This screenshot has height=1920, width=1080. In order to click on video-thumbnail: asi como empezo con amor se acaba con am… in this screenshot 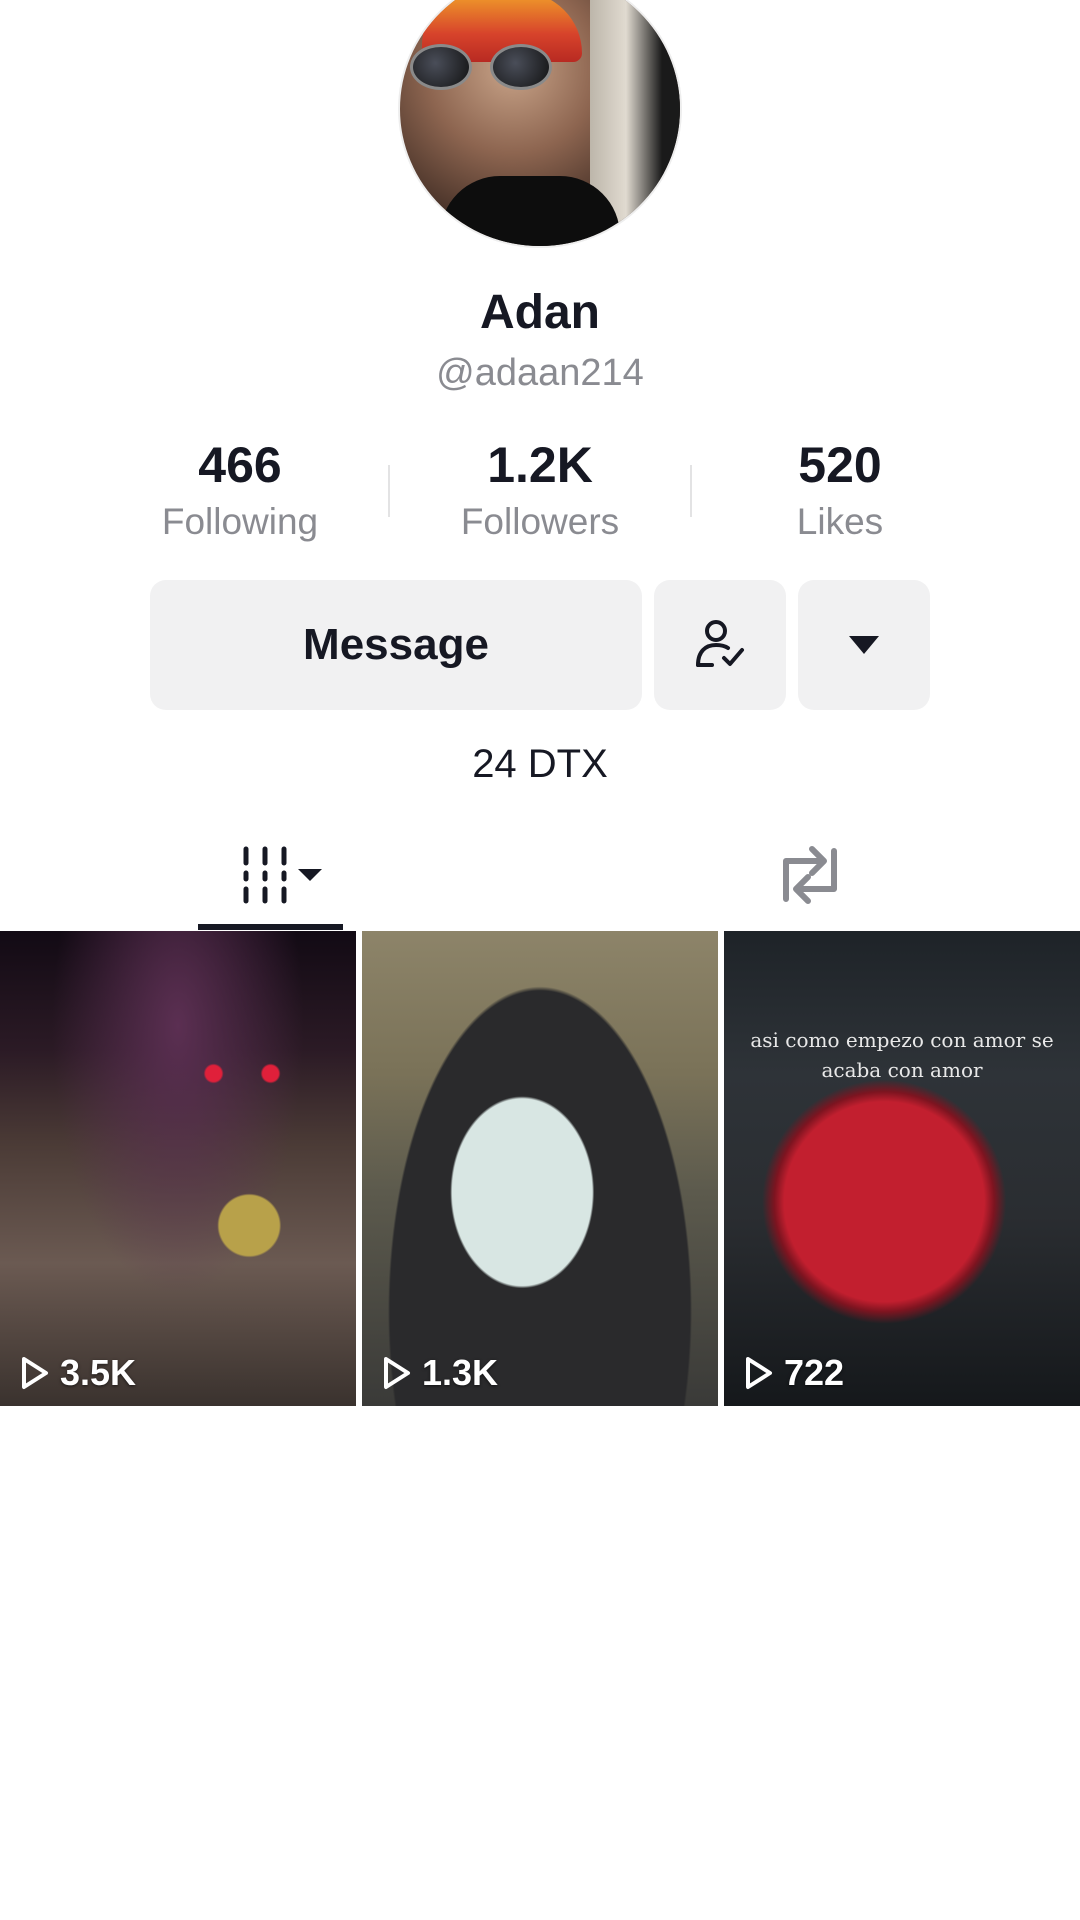, I will do `click(902, 1168)`.